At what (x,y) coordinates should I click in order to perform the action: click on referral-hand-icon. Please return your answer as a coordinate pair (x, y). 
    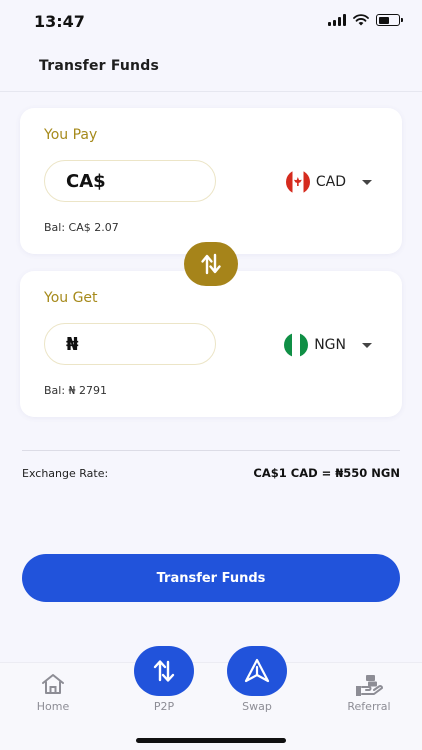
    Looking at the image, I should click on (369, 685).